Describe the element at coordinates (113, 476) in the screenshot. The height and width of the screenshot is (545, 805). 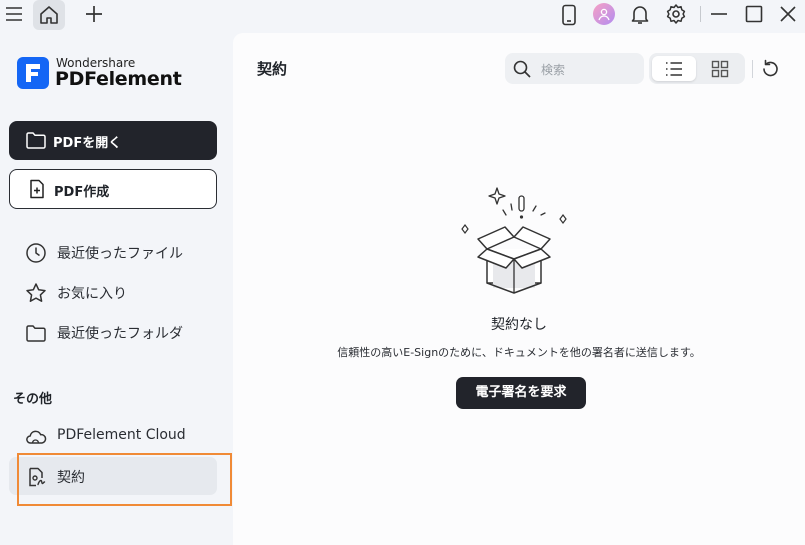
I see `sidebar-item-contract: 契約` at that location.